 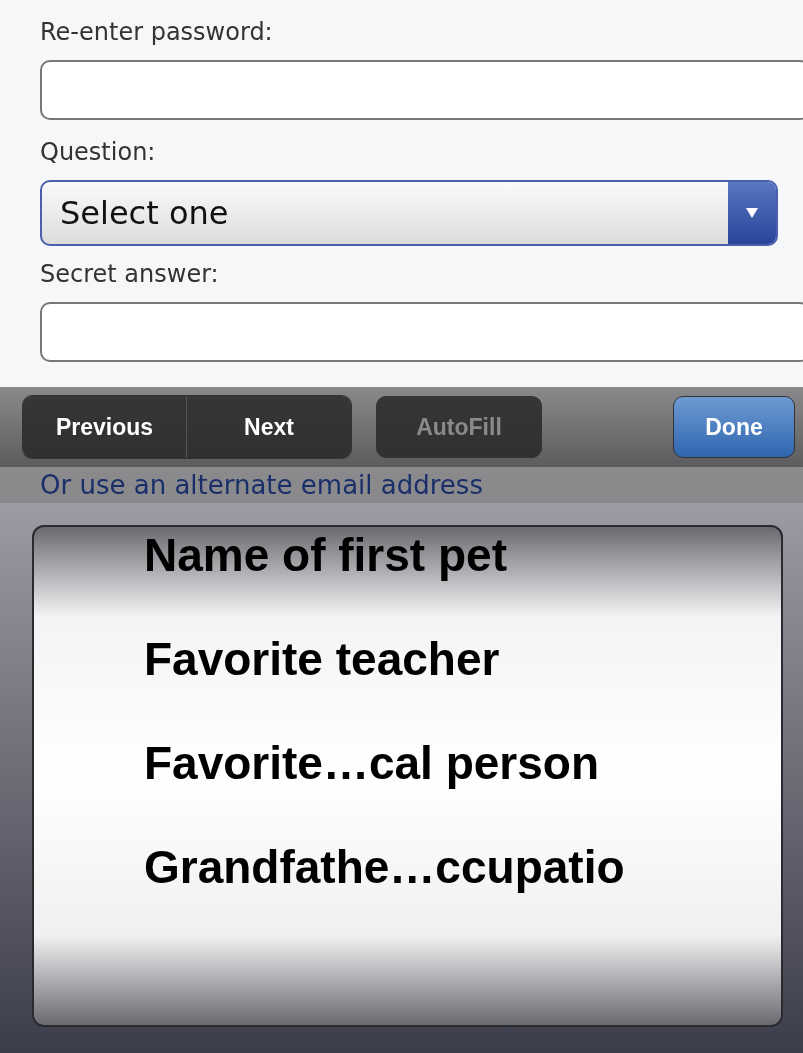 I want to click on toolbar-button: Next, so click(x=269, y=427).